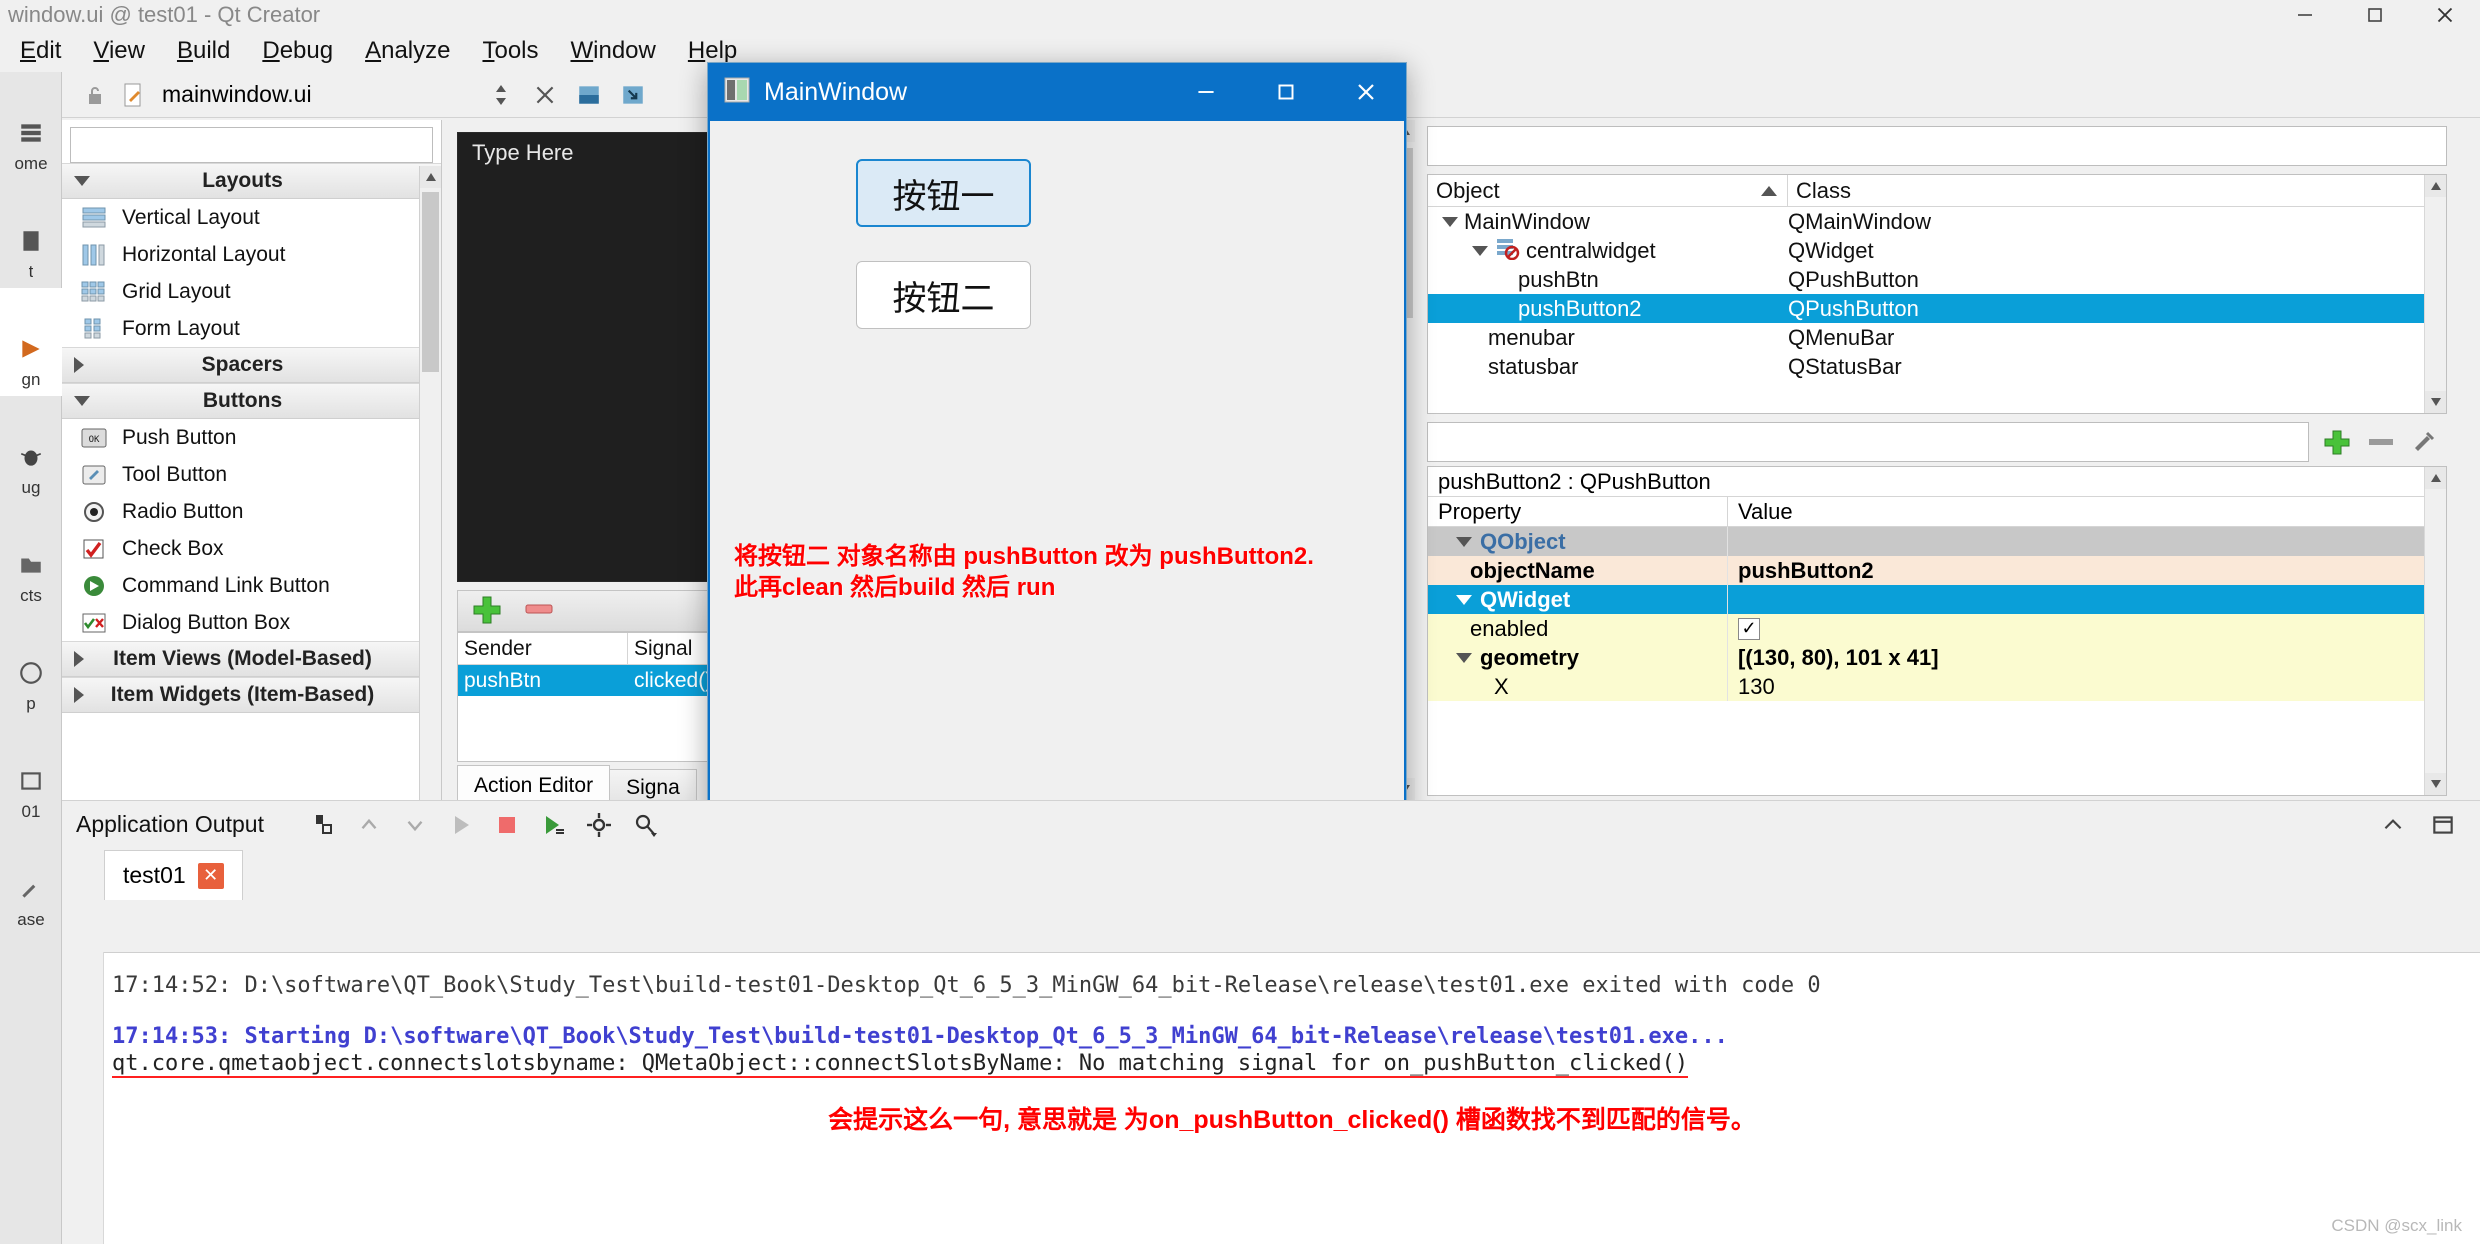 Image resolution: width=2480 pixels, height=1244 pixels. I want to click on widget-box-scrollbar, so click(430, 483).